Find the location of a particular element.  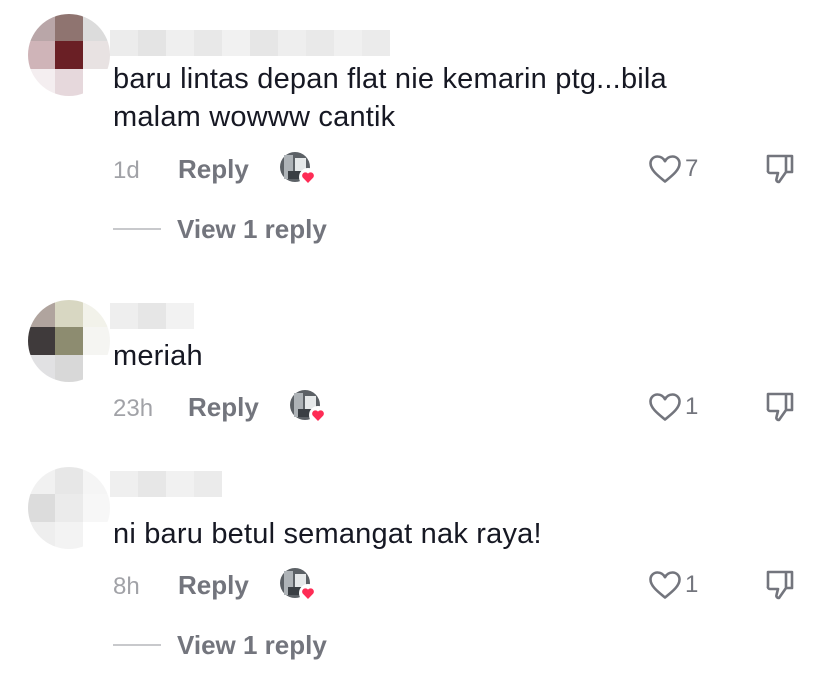

comment-text-line: ni baru betul semangat nak raya! is located at coordinates (327, 534).